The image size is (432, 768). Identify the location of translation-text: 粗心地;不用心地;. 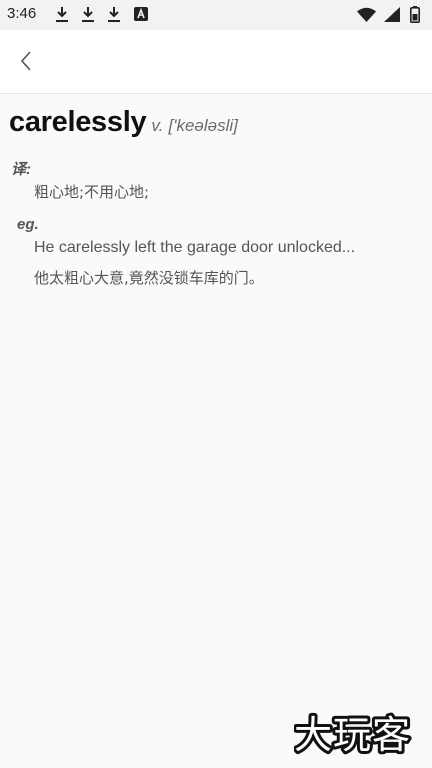
(92, 192).